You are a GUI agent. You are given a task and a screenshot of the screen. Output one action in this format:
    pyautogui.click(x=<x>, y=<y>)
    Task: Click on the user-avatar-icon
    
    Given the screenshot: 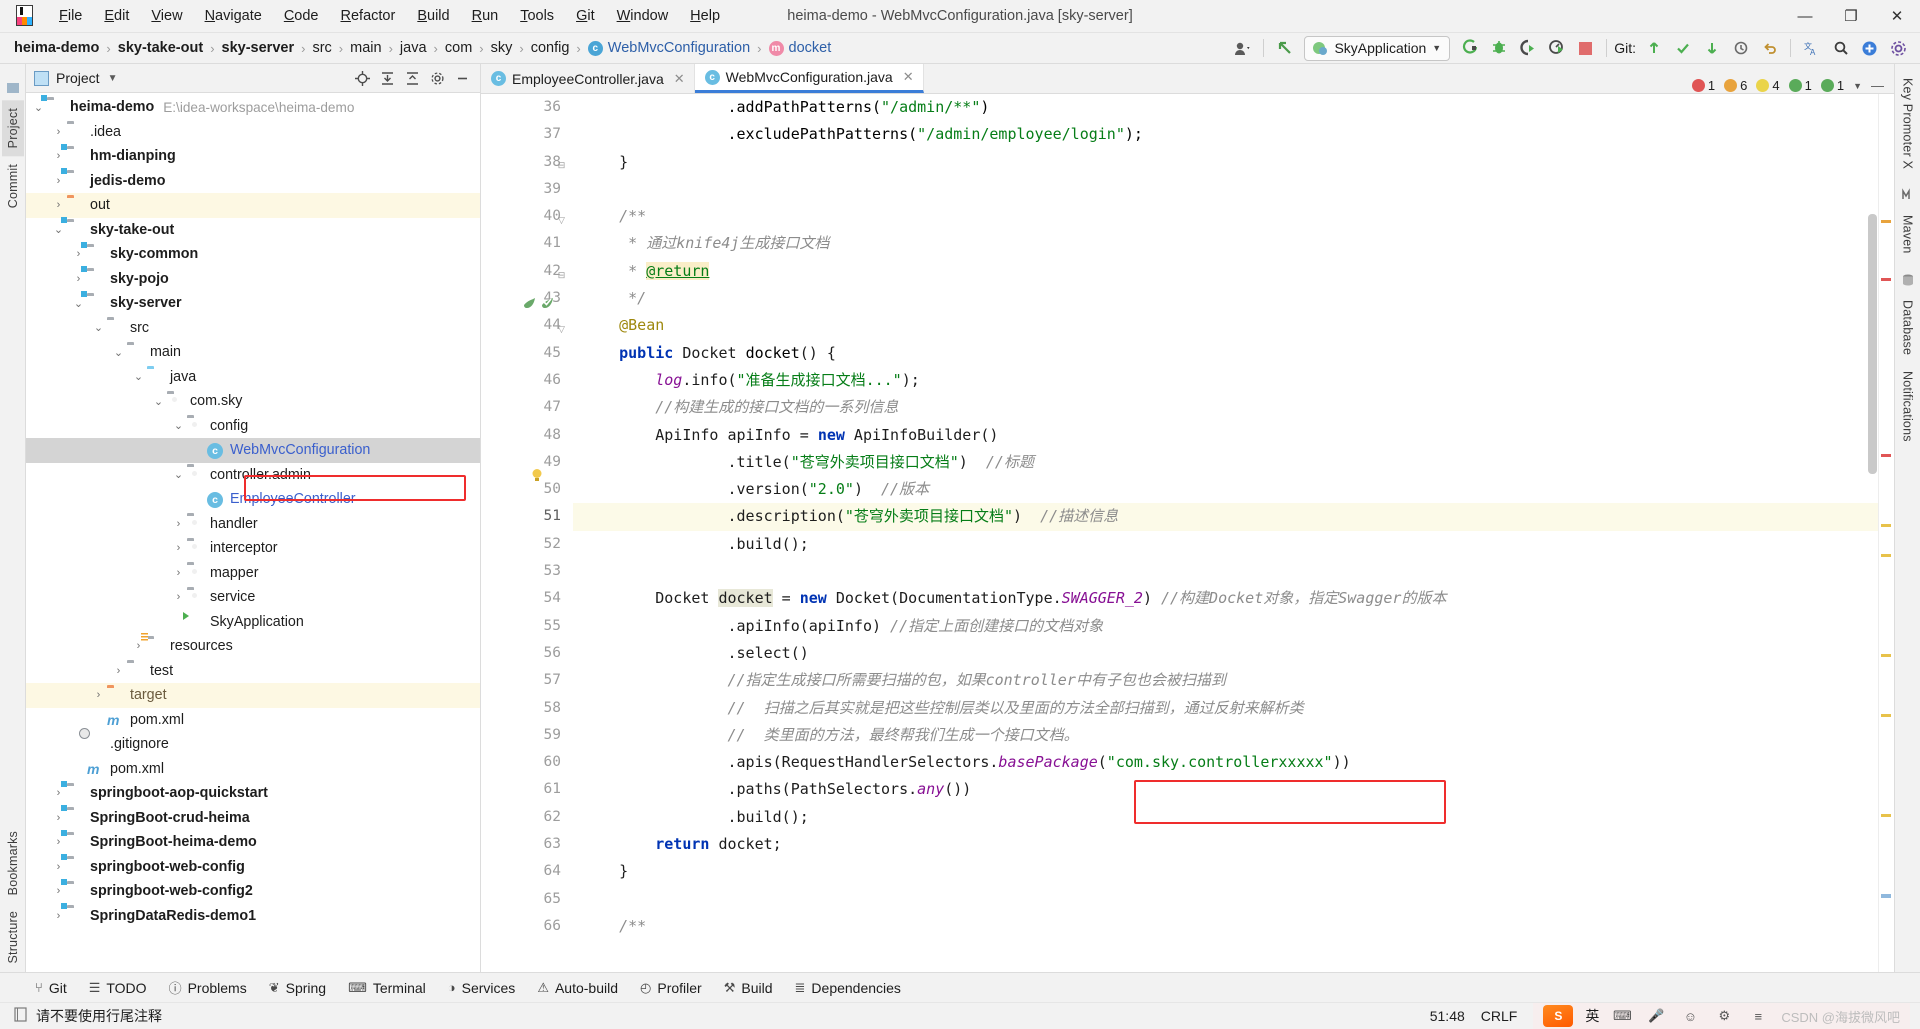 What is the action you would take?
    pyautogui.click(x=1242, y=48)
    